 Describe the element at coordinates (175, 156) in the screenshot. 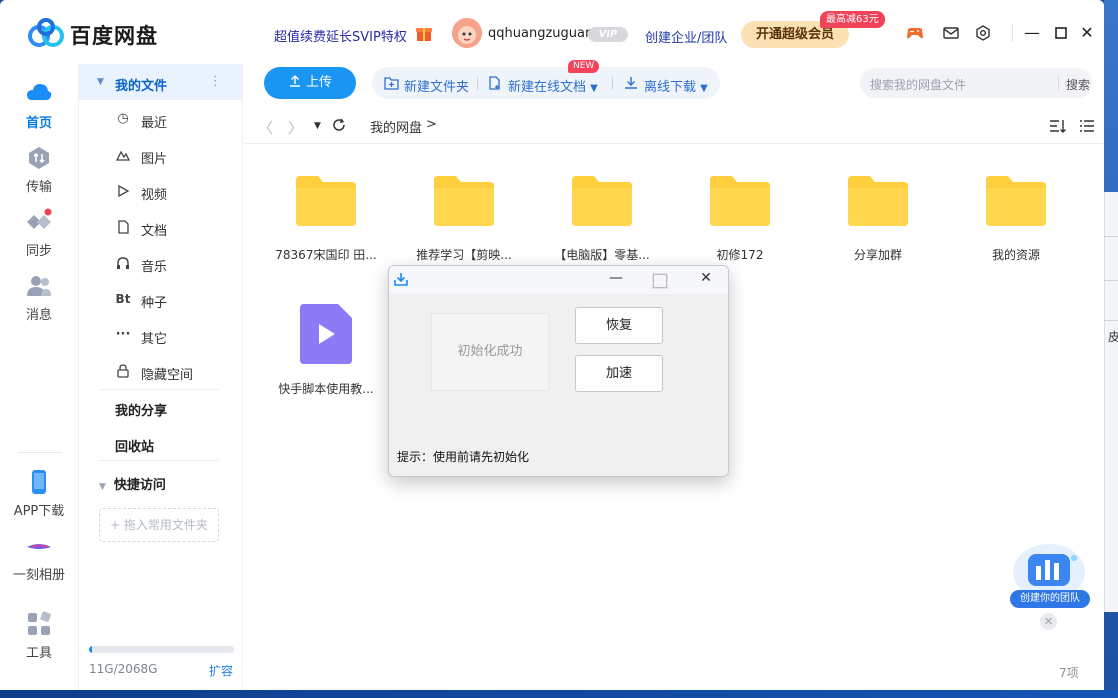

I see `menu-item-images: 图片` at that location.